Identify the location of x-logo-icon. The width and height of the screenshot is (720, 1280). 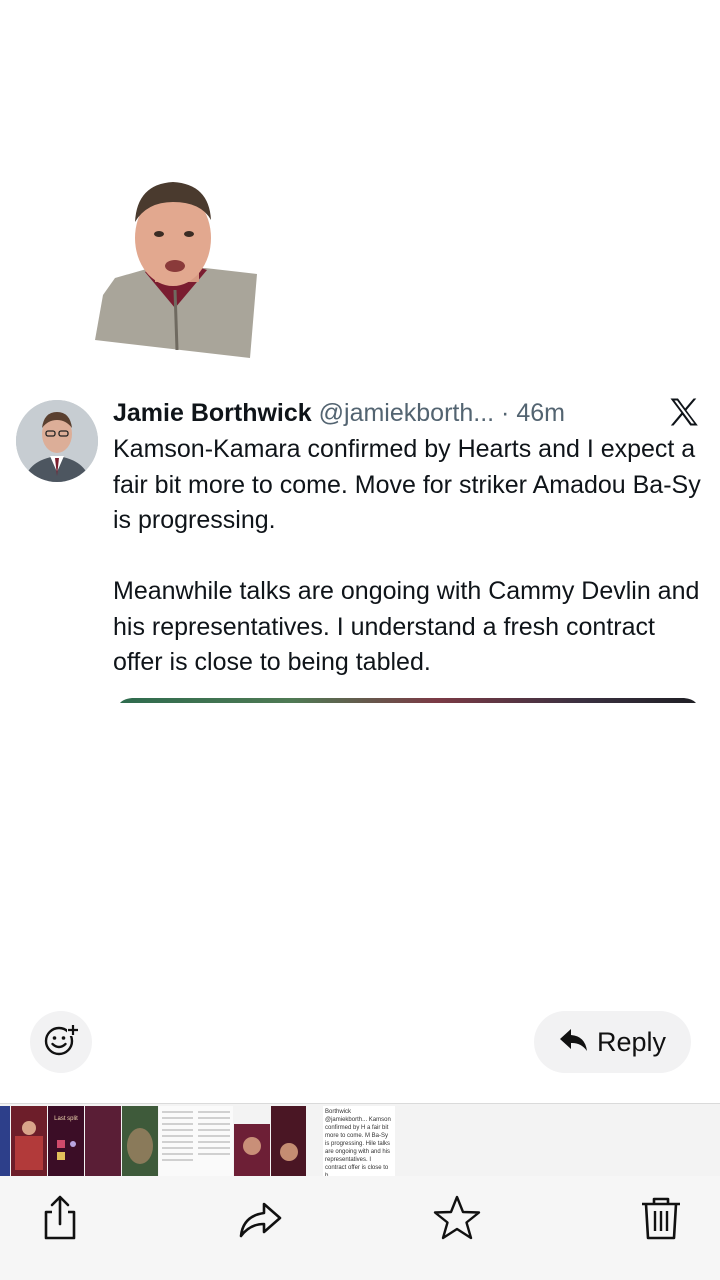
(684, 412).